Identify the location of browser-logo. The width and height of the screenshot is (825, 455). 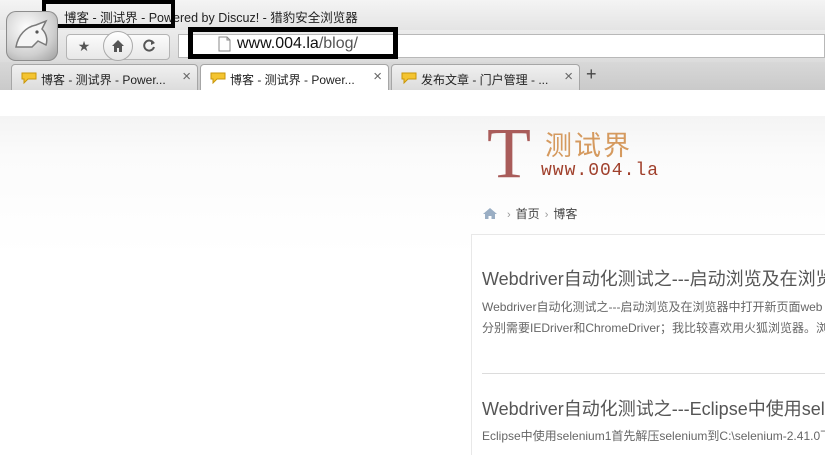
(32, 36).